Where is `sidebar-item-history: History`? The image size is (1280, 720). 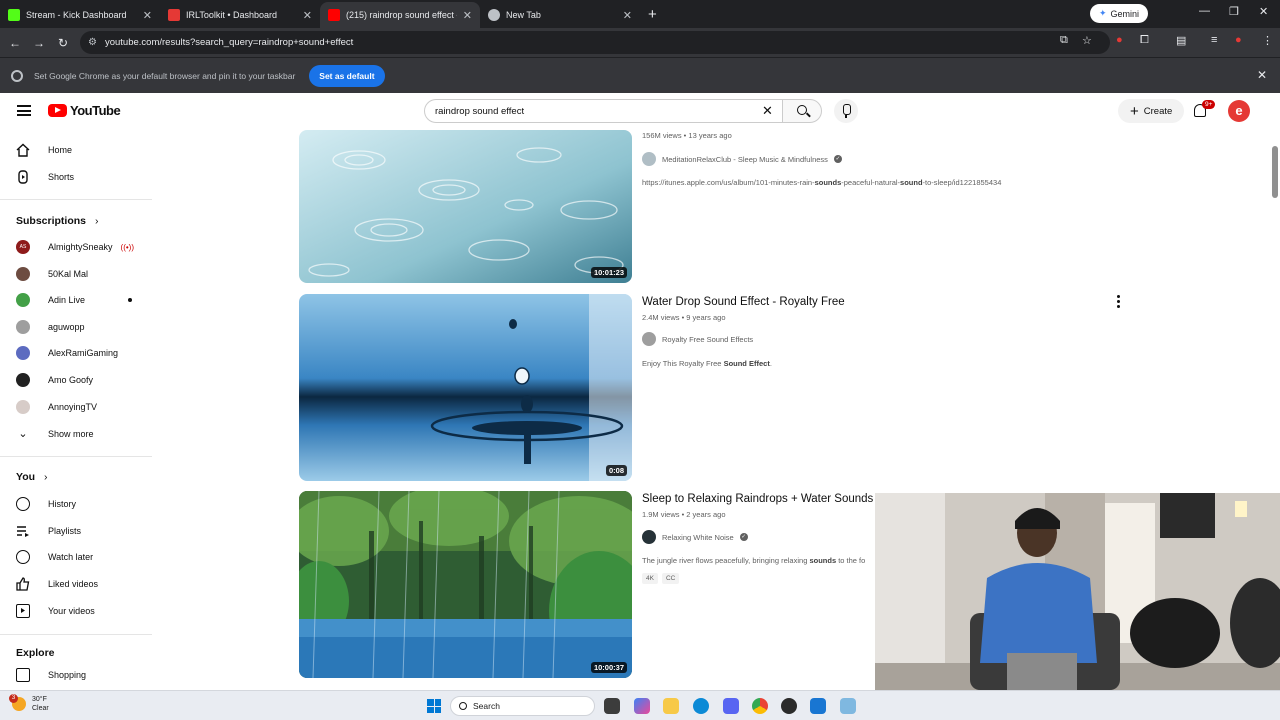 sidebar-item-history: History is located at coordinates (81, 504).